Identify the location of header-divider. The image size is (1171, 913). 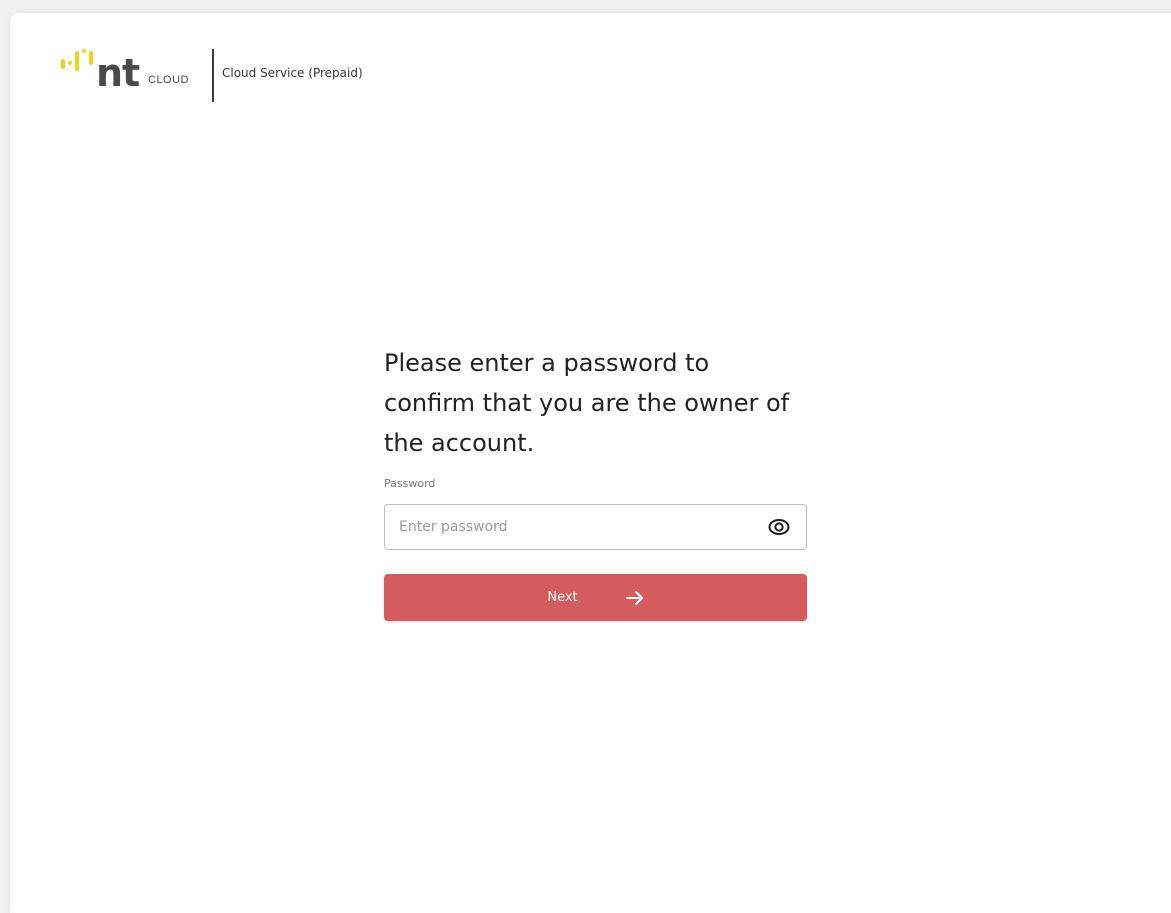
(213, 75).